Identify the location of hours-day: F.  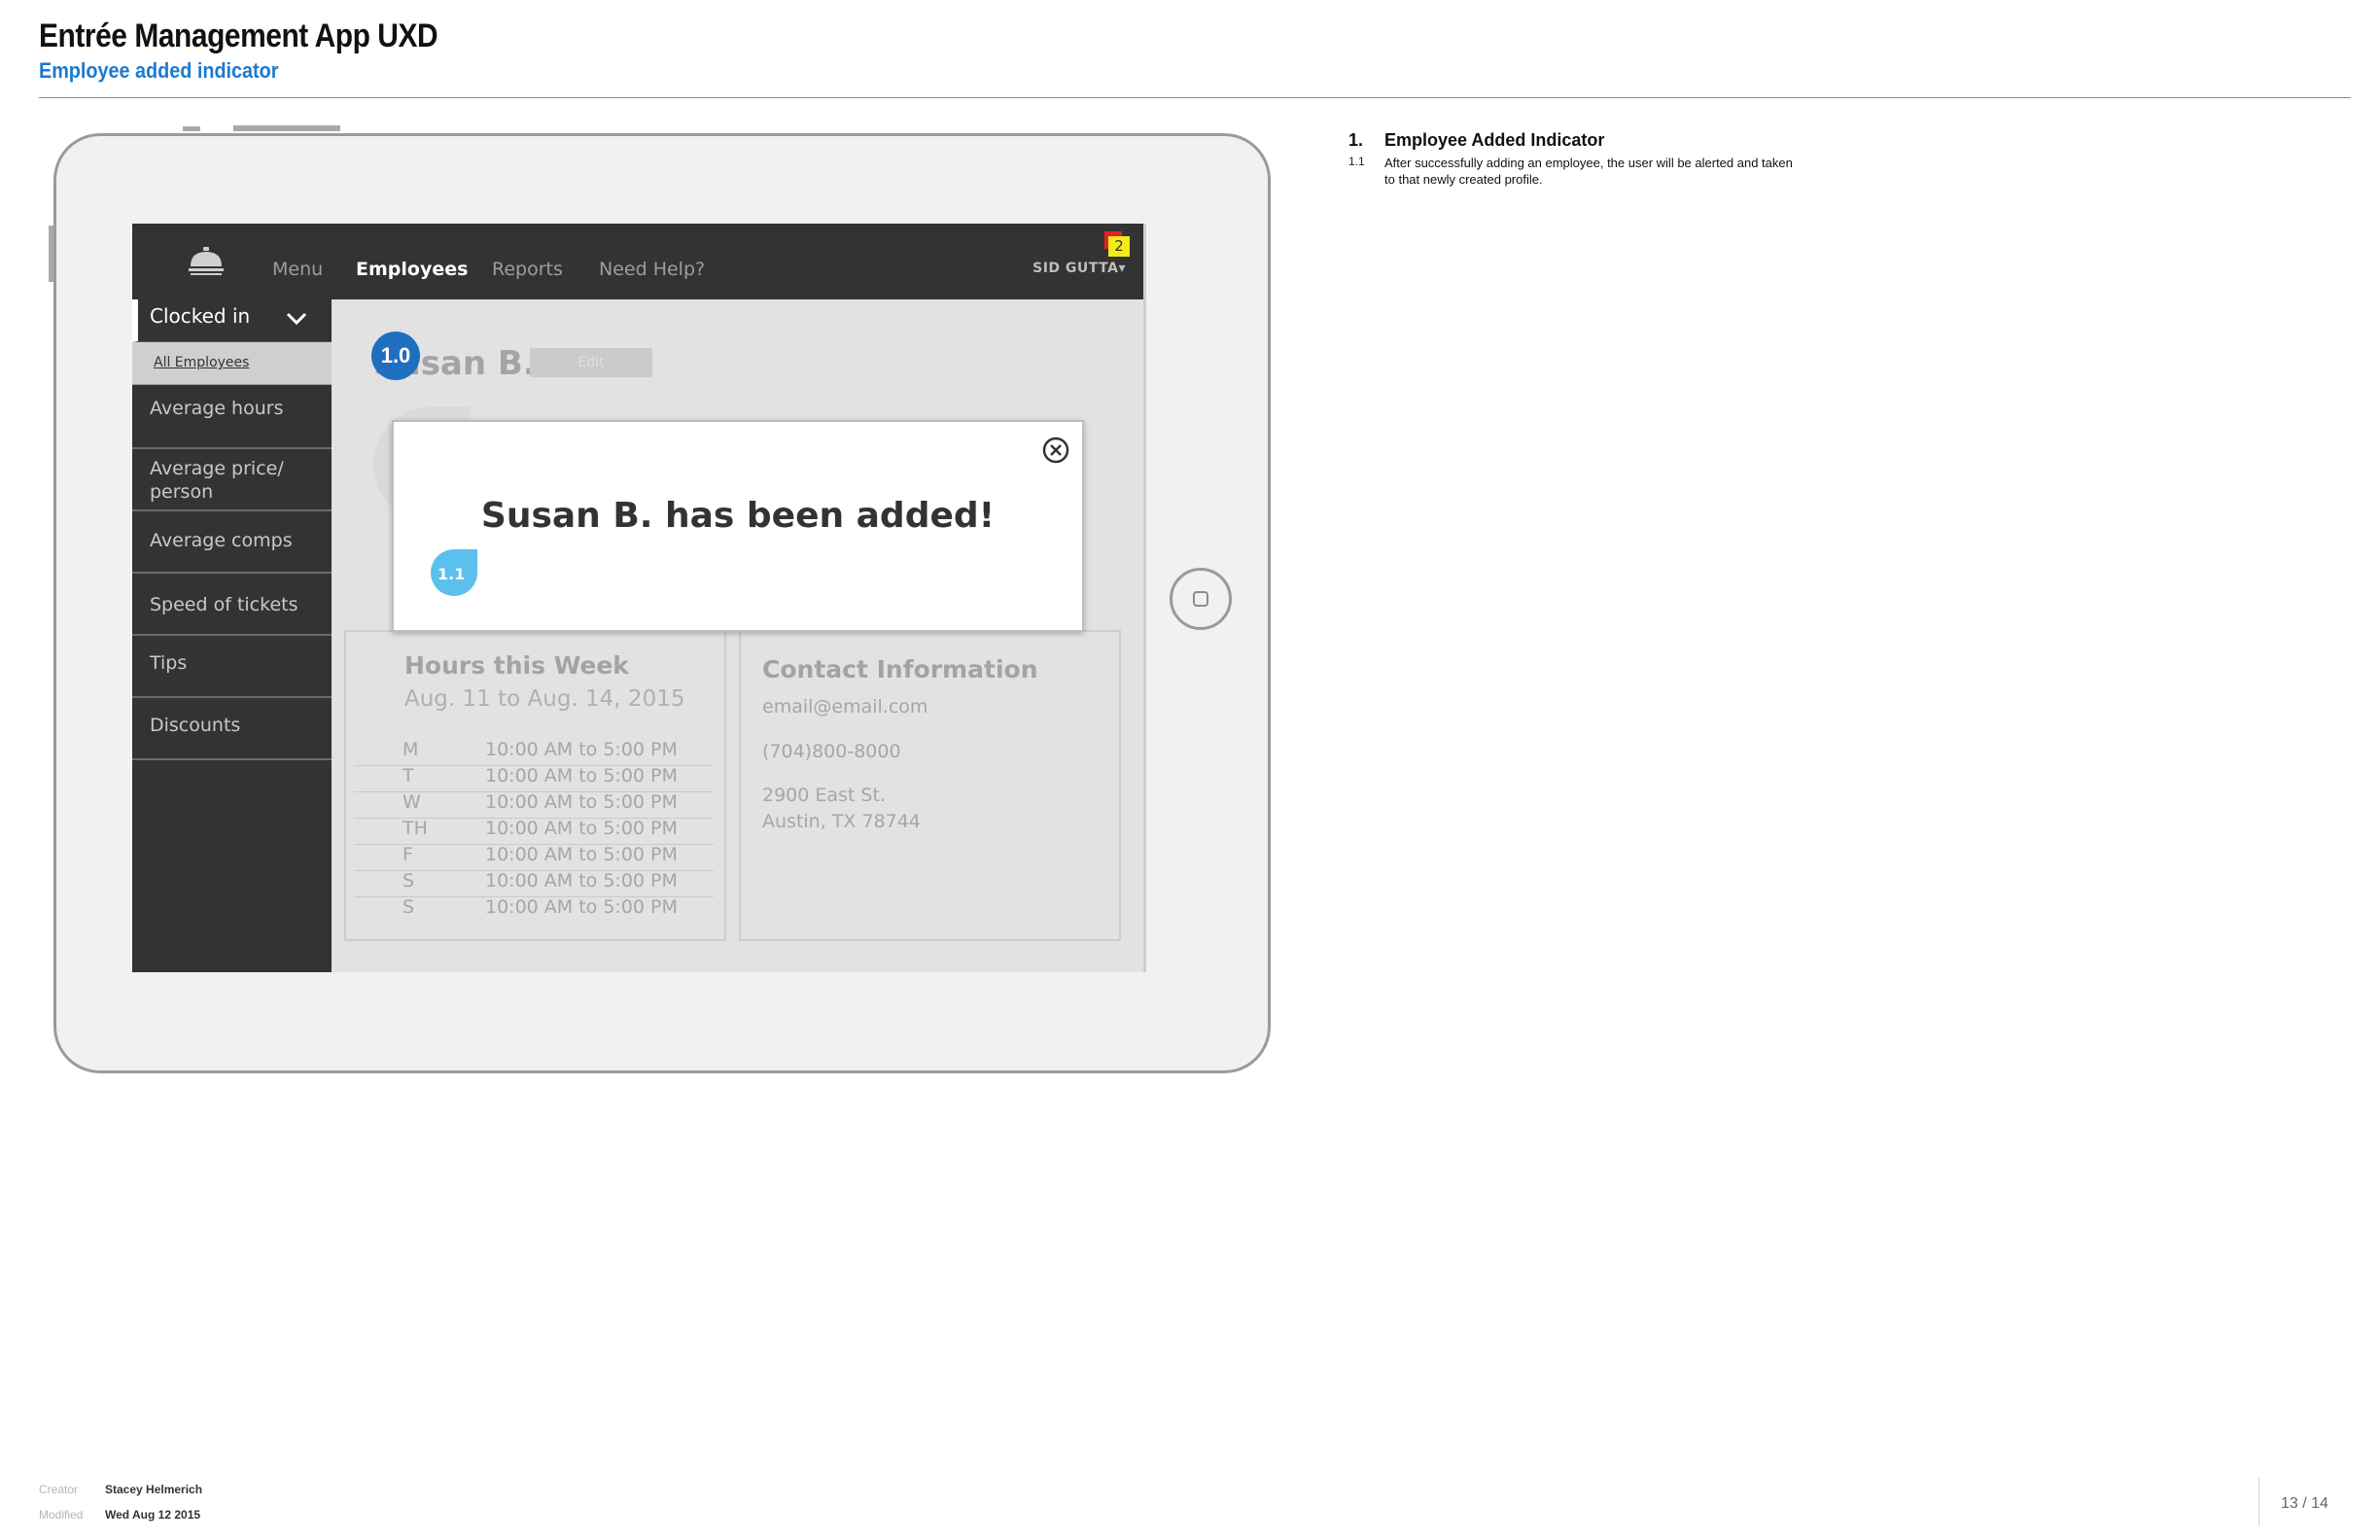
(407, 854).